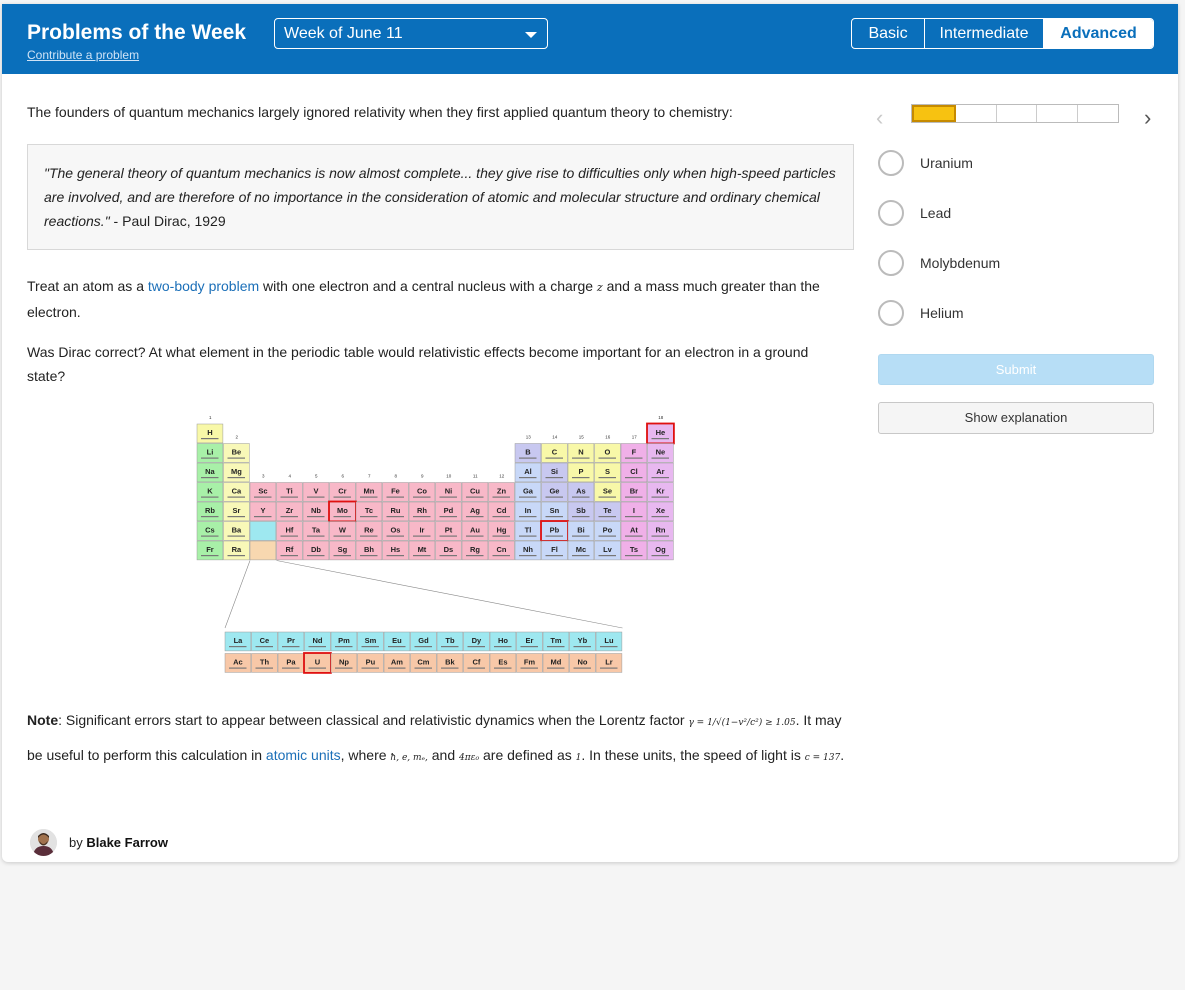 The image size is (1185, 990). What do you see at coordinates (914, 213) in the screenshot?
I see `option-lead: Lead` at bounding box center [914, 213].